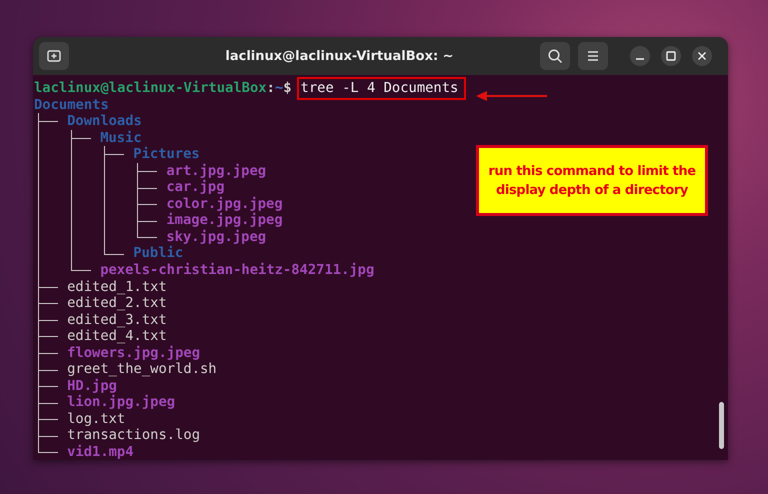 This screenshot has width=768, height=494. Describe the element at coordinates (117, 303) in the screenshot. I see `tree-entry: edited_2.txt` at that location.